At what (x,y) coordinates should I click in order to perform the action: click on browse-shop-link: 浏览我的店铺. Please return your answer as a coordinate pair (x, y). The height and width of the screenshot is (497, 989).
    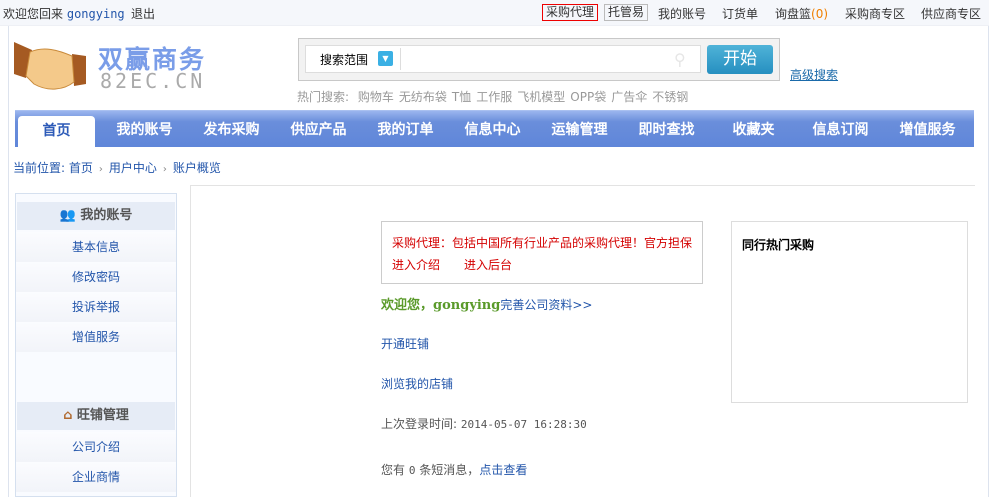
    Looking at the image, I should click on (417, 383).